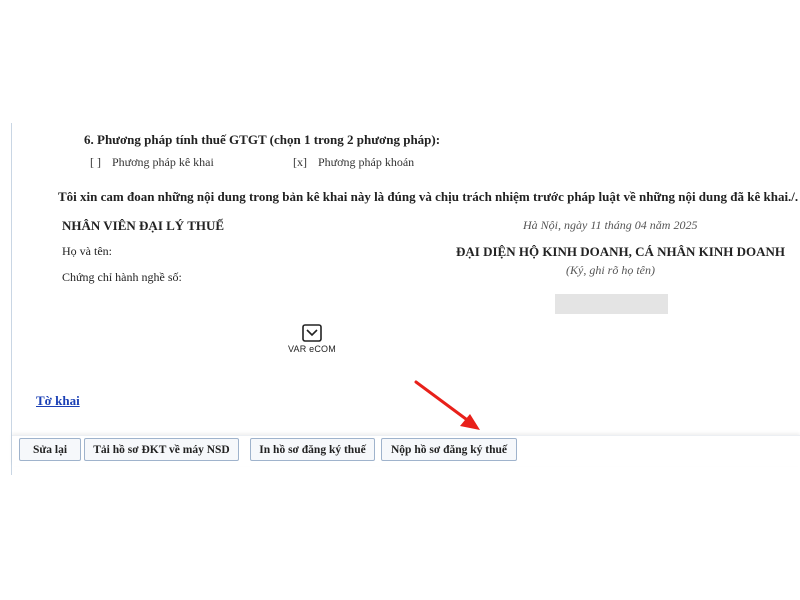 The image size is (800, 600). What do you see at coordinates (312, 349) in the screenshot?
I see `watermark-text: VAR eCOM` at bounding box center [312, 349].